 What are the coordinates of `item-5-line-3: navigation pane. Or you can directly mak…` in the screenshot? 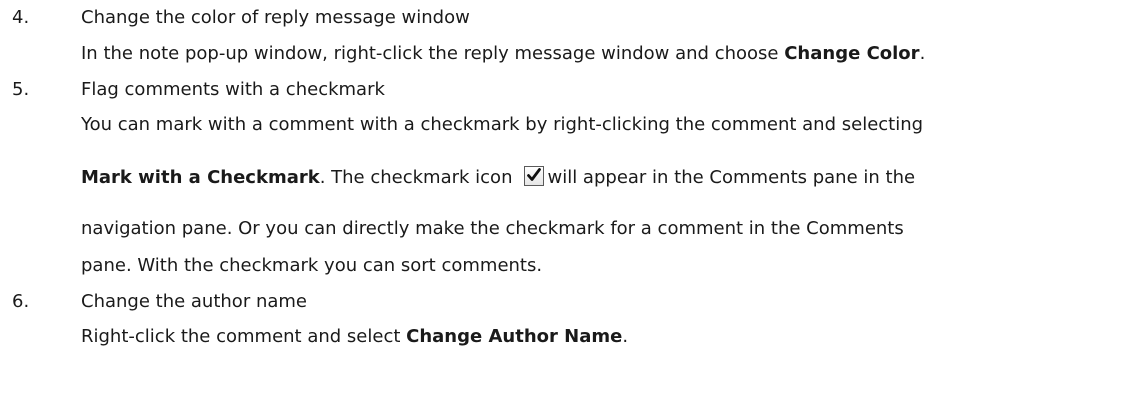 It's located at (492, 228).